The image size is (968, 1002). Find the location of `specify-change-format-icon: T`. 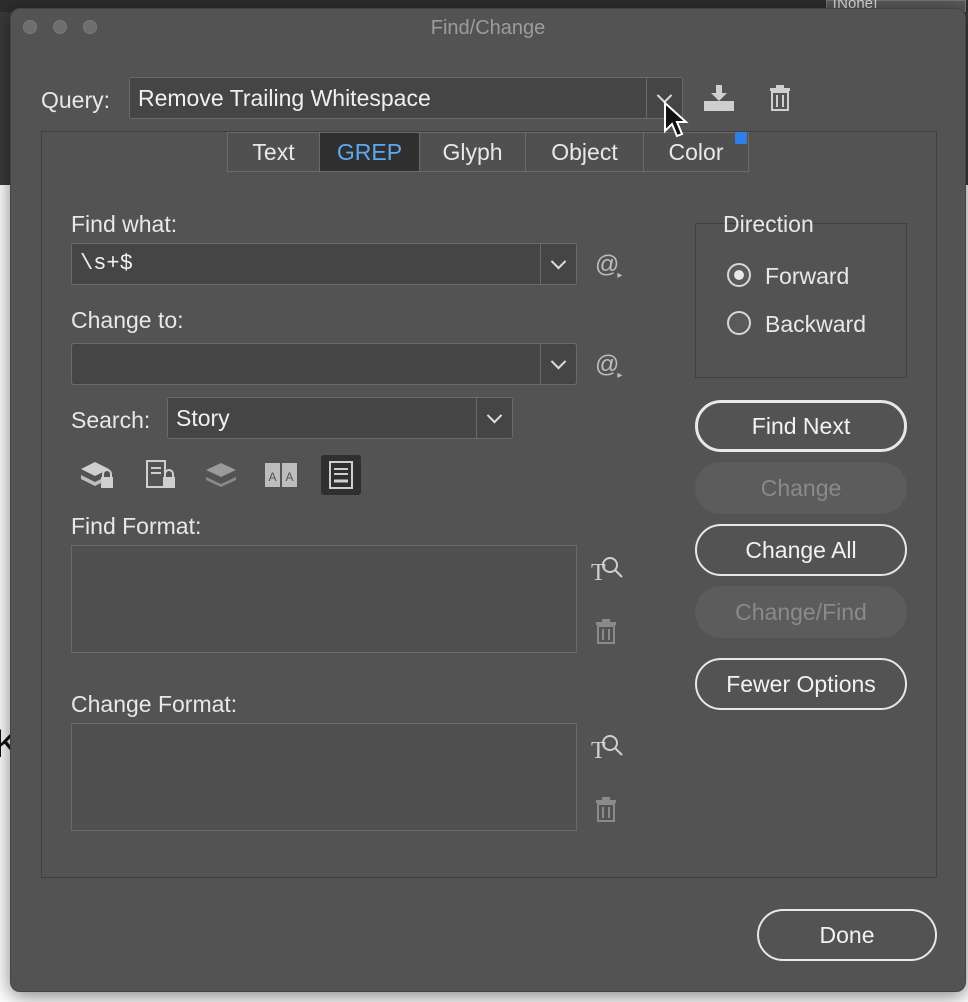

specify-change-format-icon: T is located at coordinates (607, 747).